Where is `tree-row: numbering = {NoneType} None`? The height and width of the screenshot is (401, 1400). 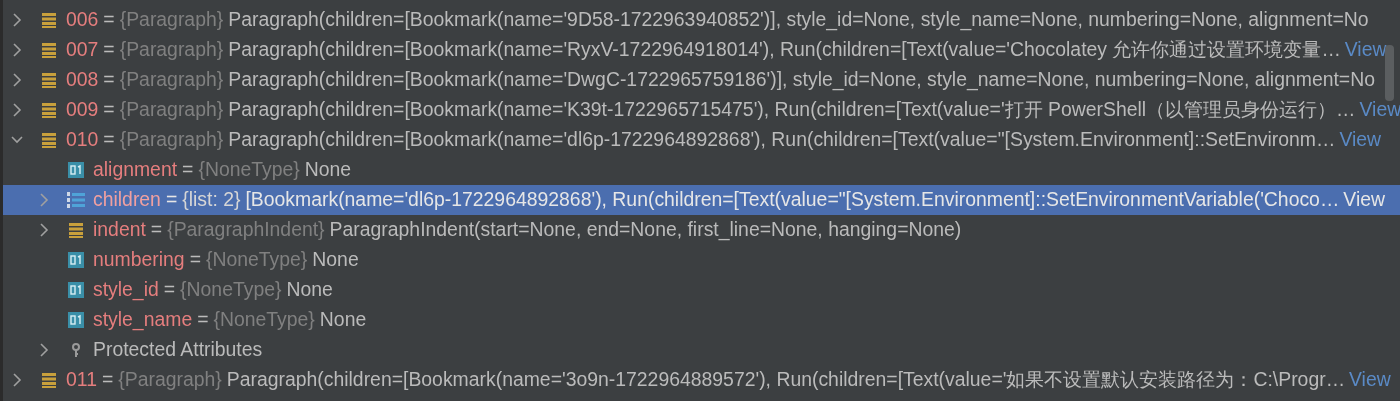 tree-row: numbering = {NoneType} None is located at coordinates (701, 260).